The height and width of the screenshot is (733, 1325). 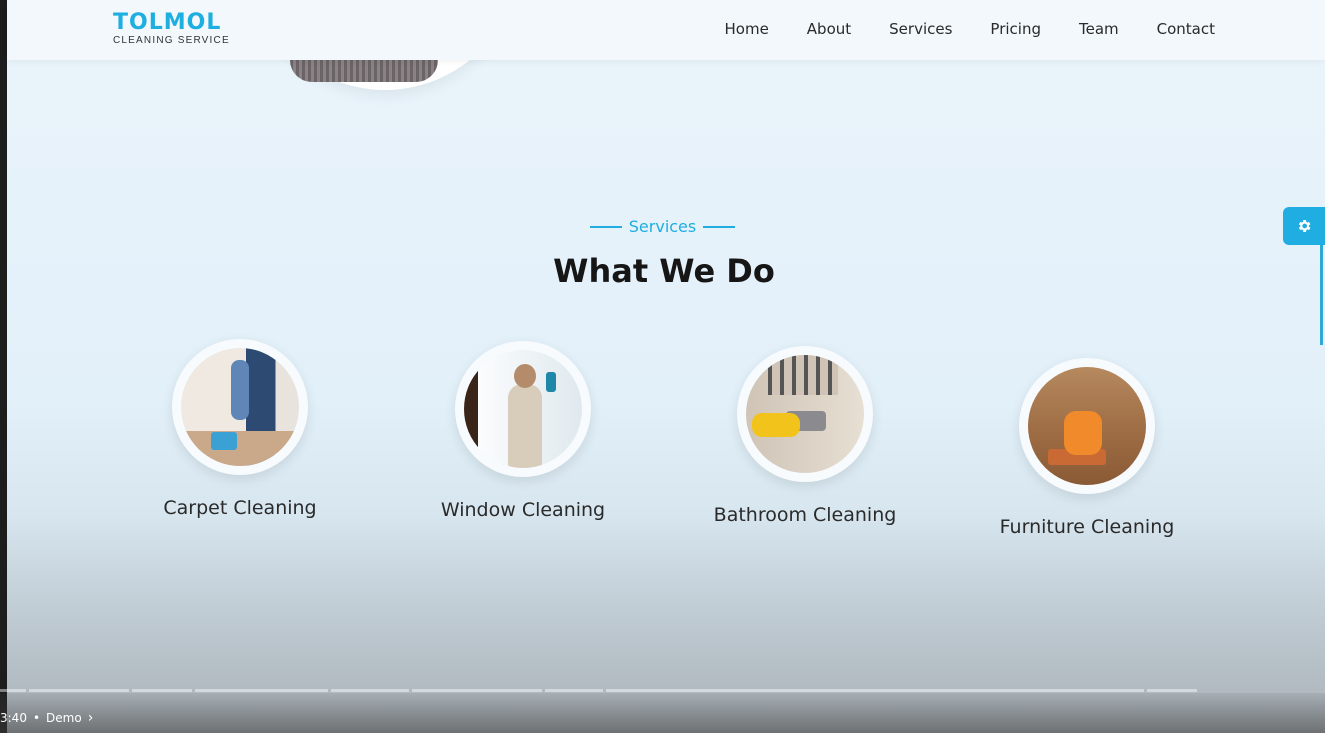 I want to click on section-eyebrow: Services, so click(x=662, y=226).